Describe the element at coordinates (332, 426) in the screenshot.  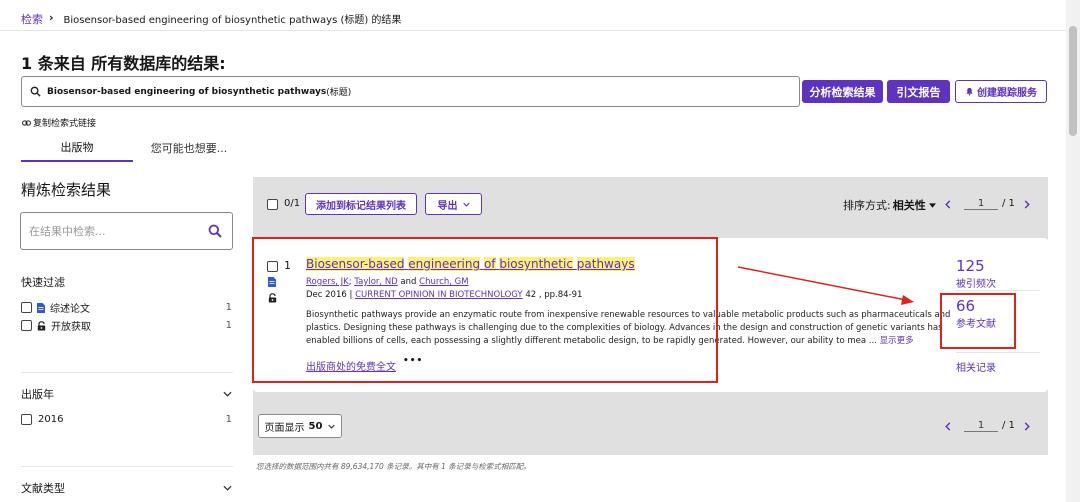
I see `chevron-down-icon` at that location.